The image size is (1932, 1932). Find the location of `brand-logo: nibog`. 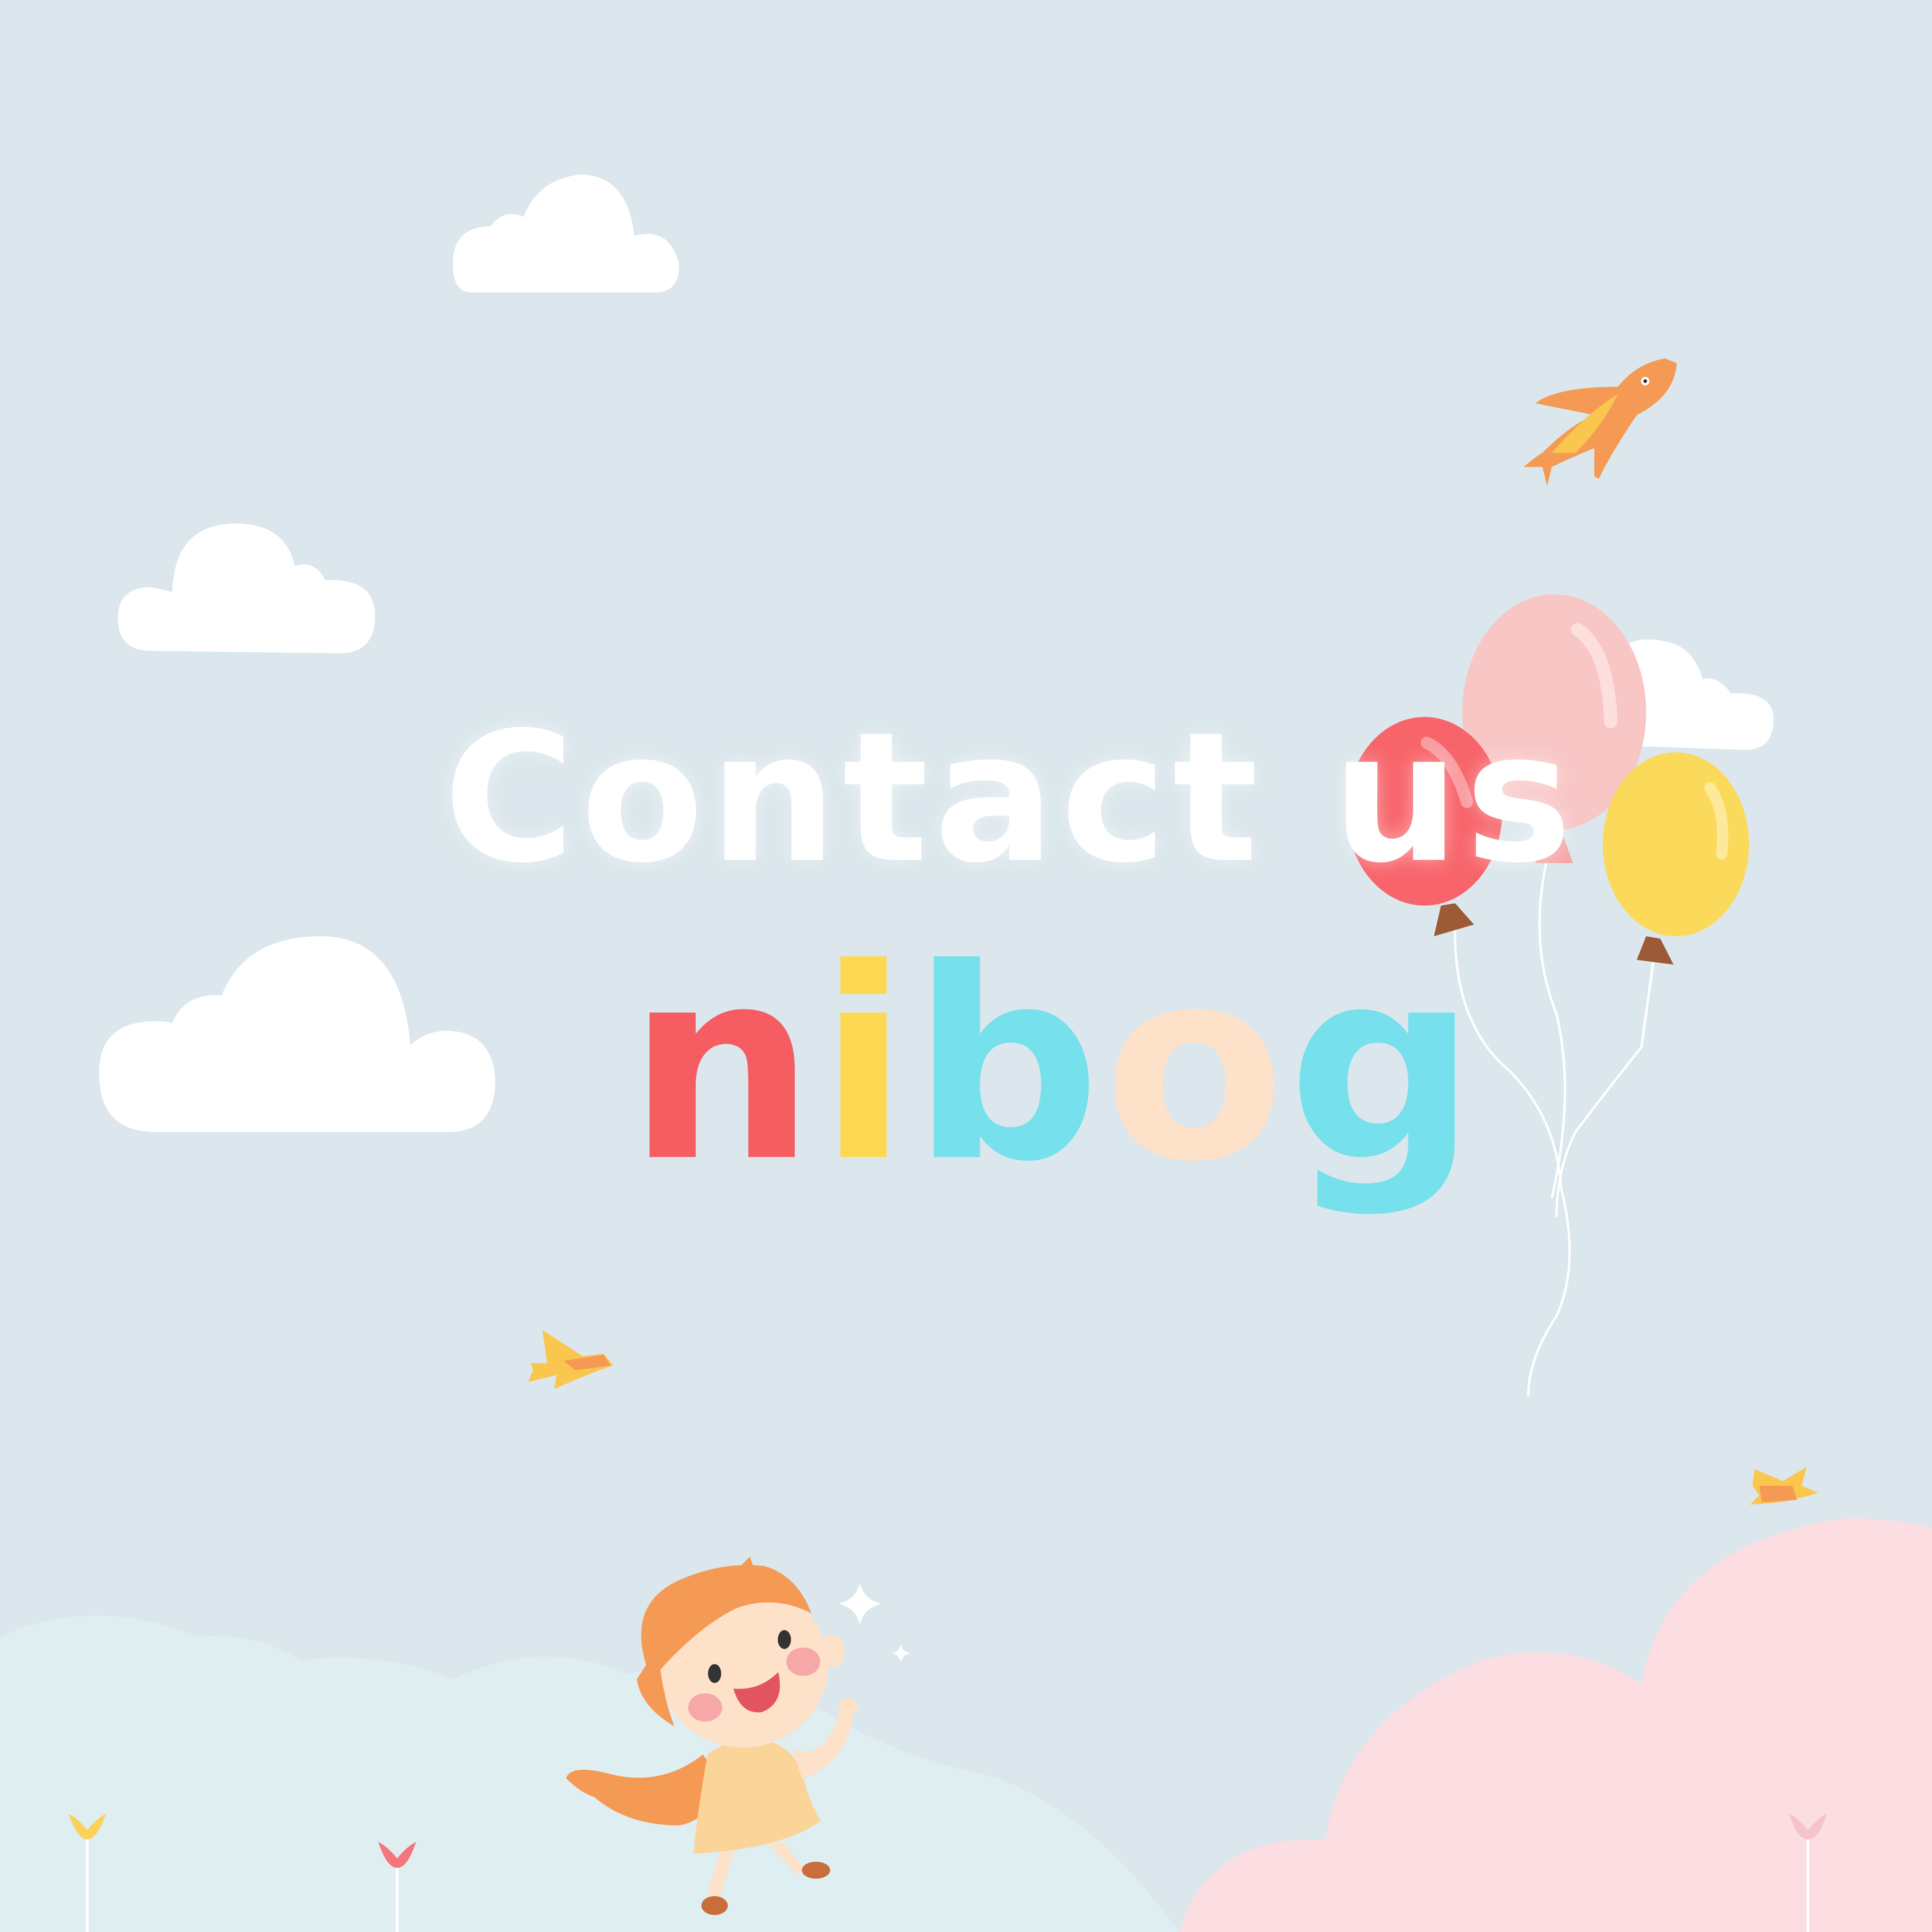

brand-logo: nibog is located at coordinates (1054, 1066).